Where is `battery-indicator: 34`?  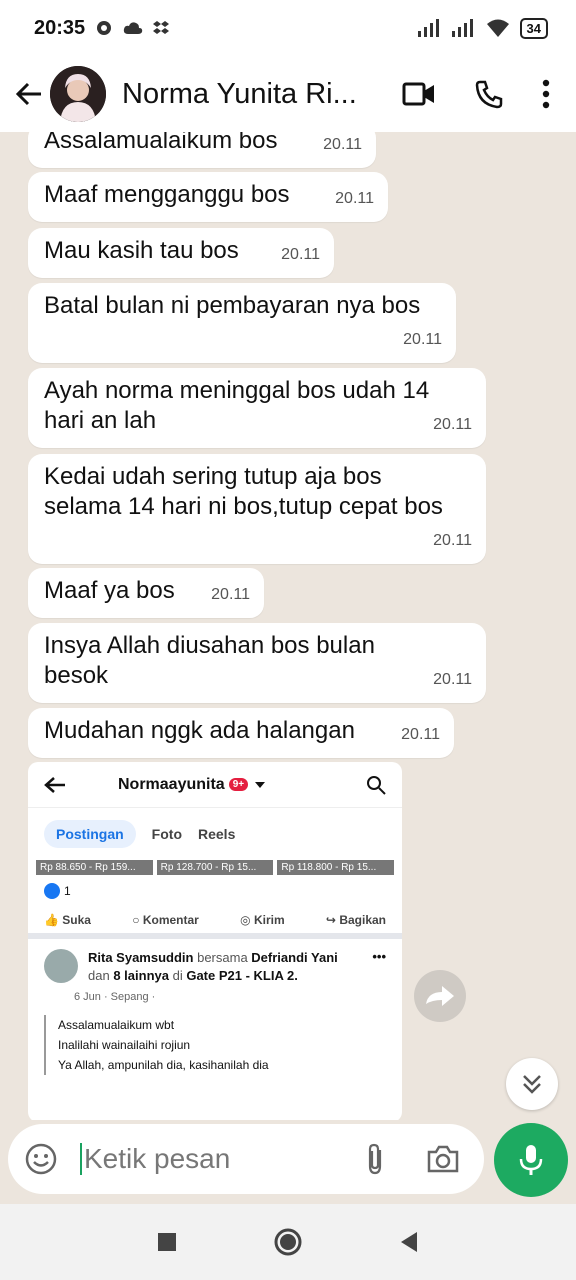
battery-indicator: 34 is located at coordinates (533, 28).